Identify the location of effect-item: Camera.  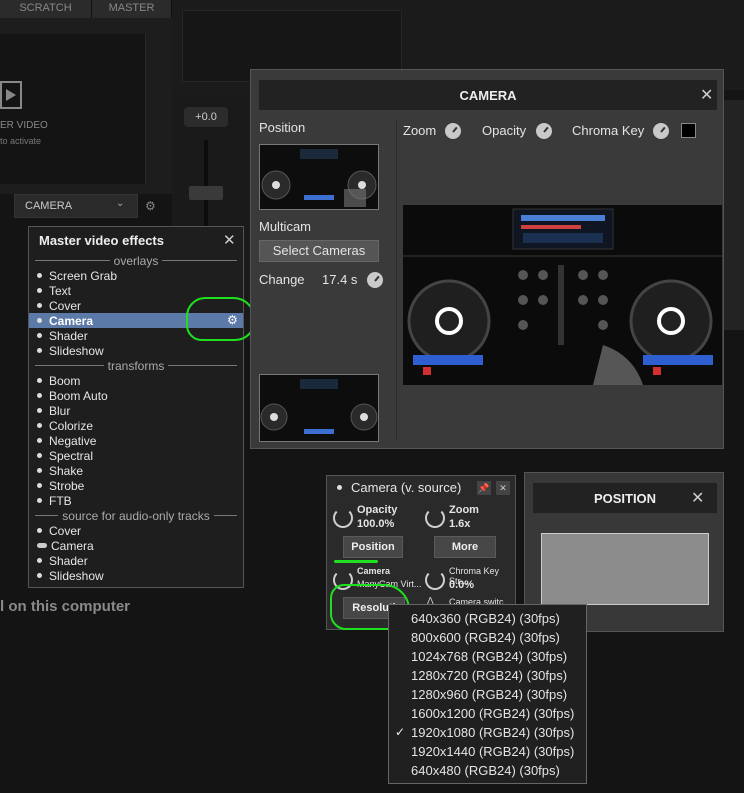
(136, 545).